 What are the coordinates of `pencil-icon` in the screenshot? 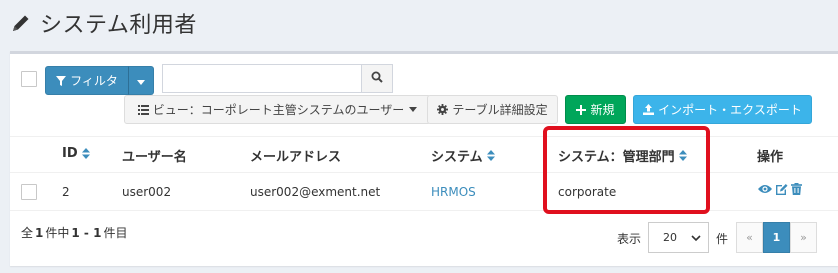 It's located at (21, 23).